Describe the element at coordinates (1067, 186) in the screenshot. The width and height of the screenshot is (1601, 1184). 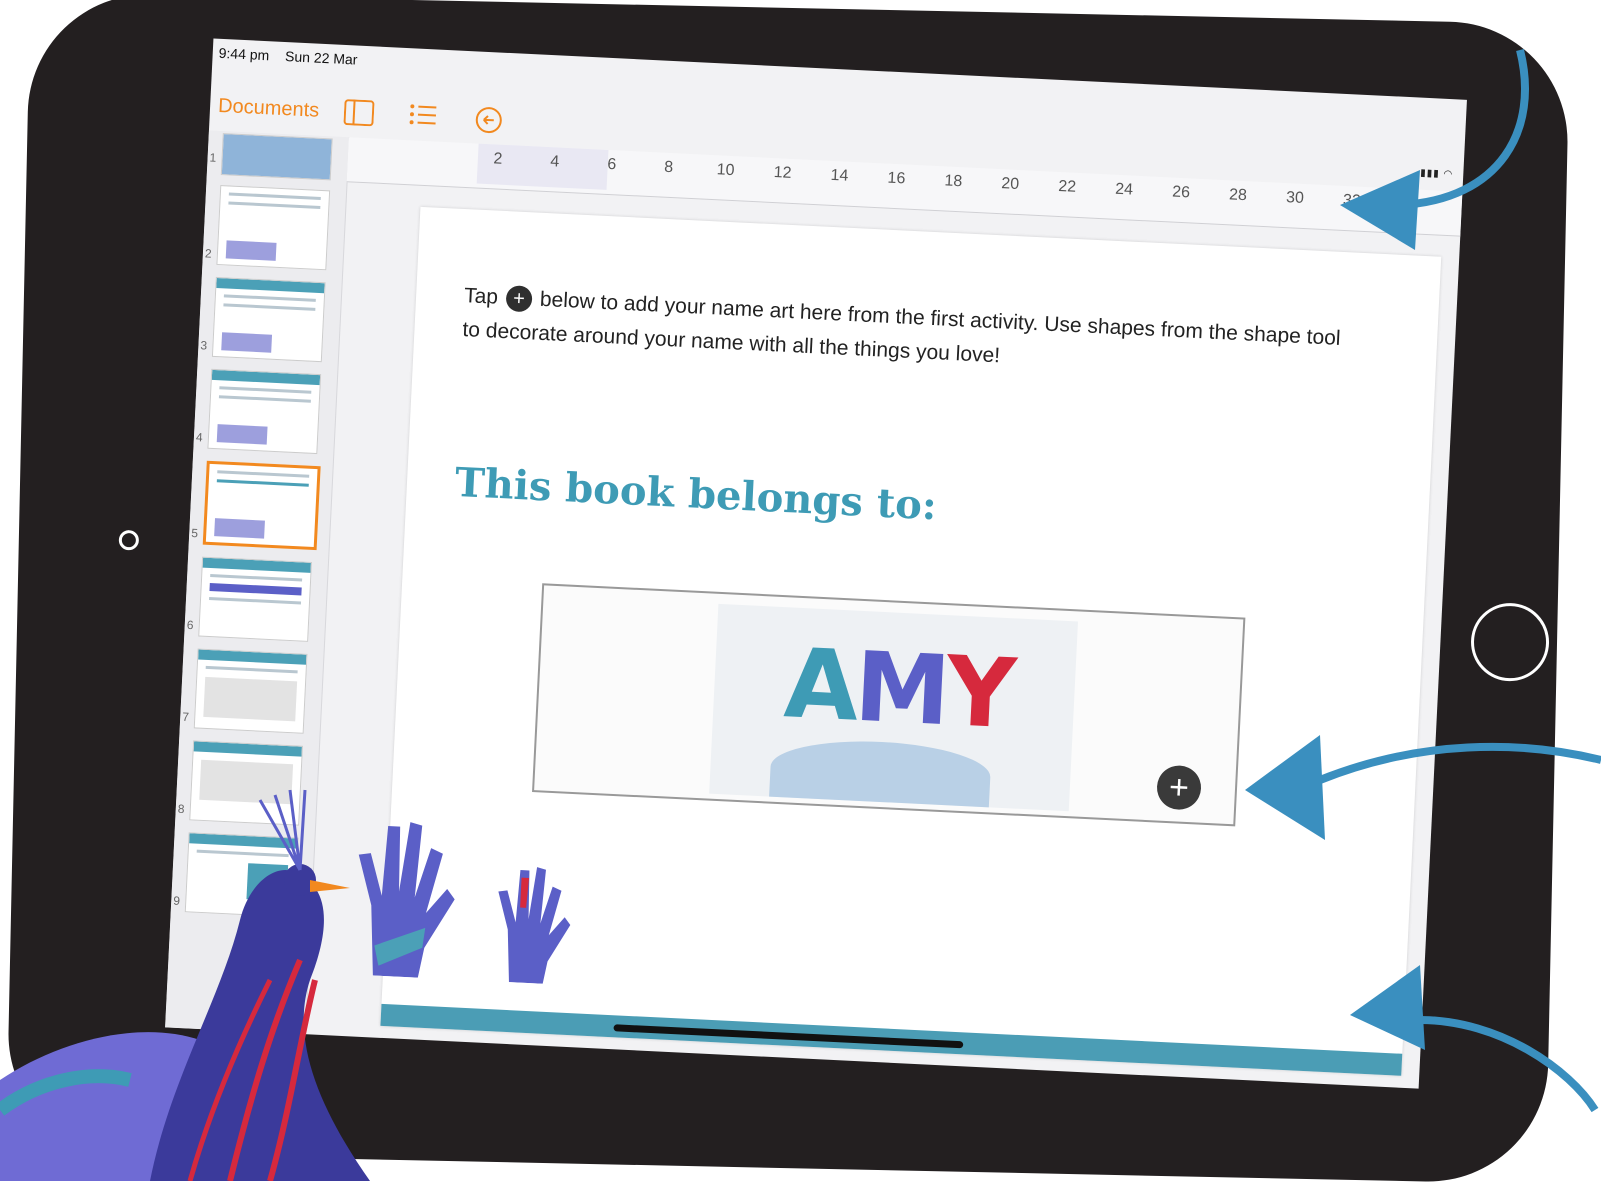
I see `ruler-tick: 22` at that location.